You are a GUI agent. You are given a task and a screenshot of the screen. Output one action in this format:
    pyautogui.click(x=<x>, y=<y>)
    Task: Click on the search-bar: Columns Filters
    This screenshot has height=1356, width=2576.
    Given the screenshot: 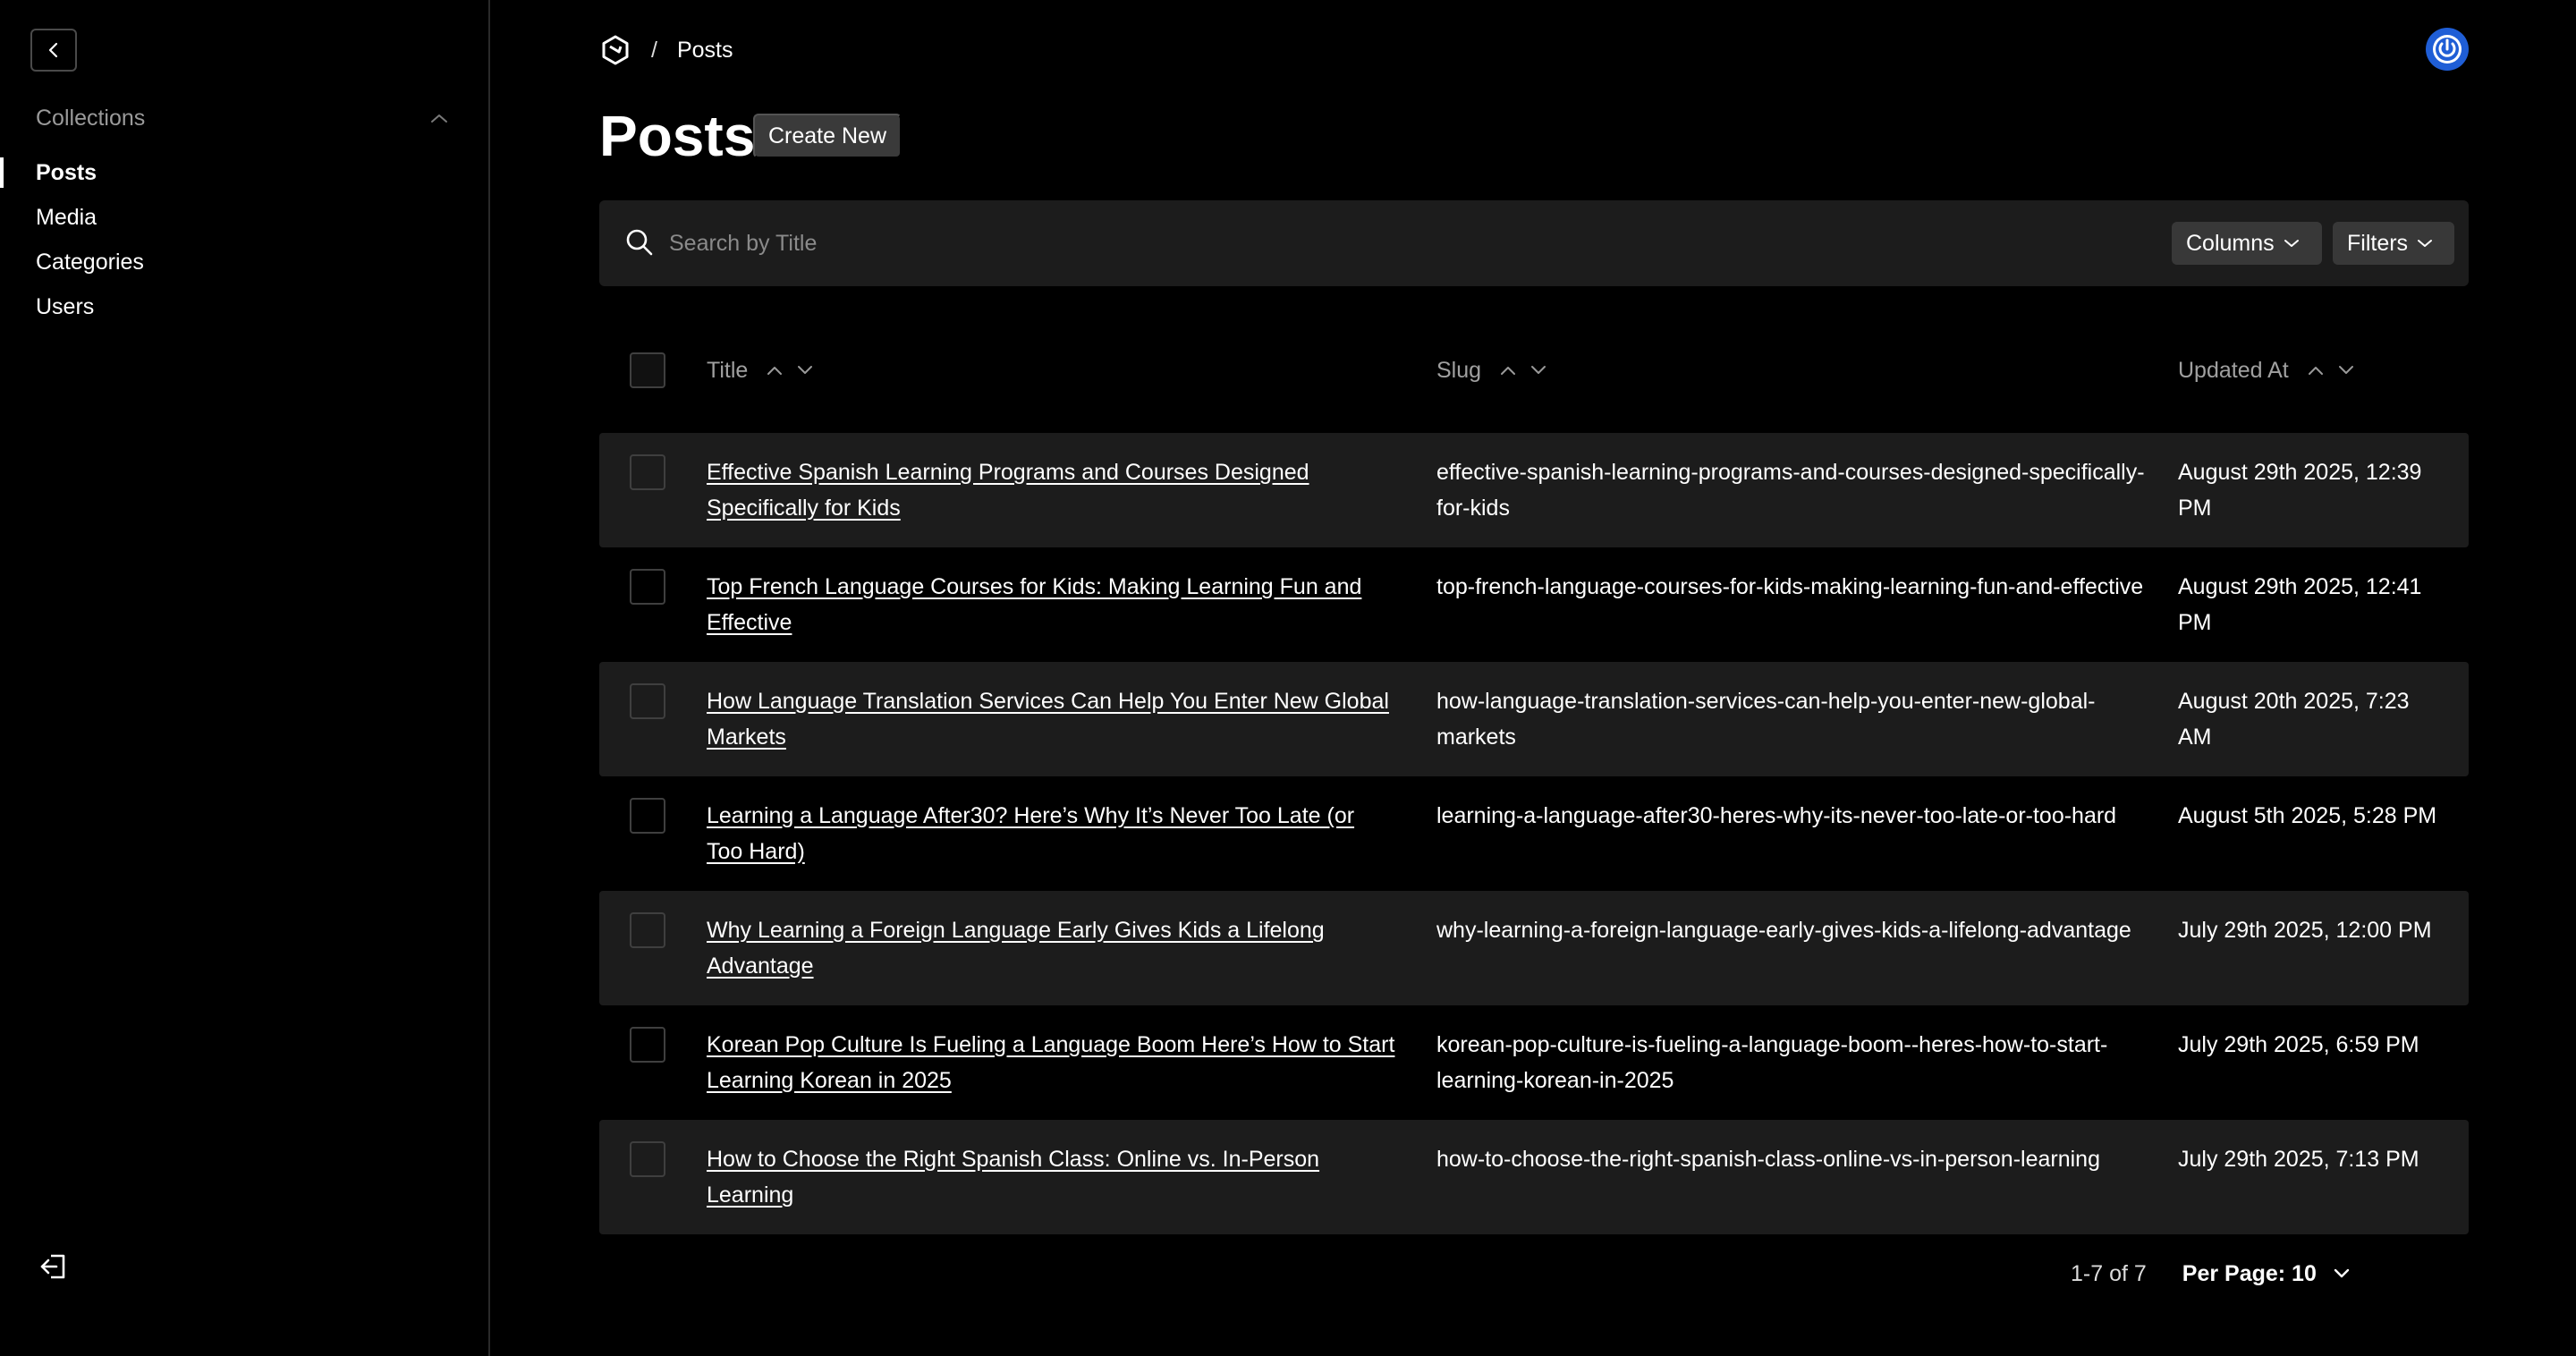 What is the action you would take?
    pyautogui.click(x=1534, y=243)
    